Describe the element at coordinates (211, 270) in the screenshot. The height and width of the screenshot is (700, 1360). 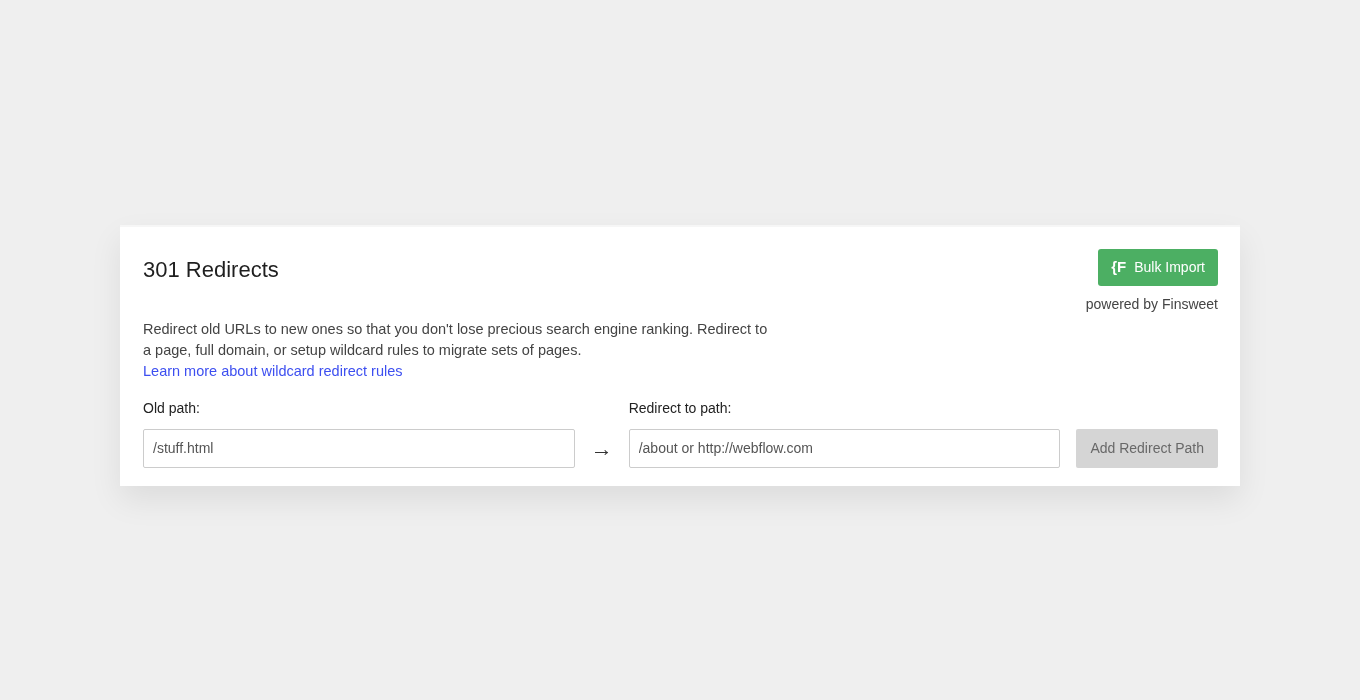
I see `panel-title: 301 Redirects` at that location.